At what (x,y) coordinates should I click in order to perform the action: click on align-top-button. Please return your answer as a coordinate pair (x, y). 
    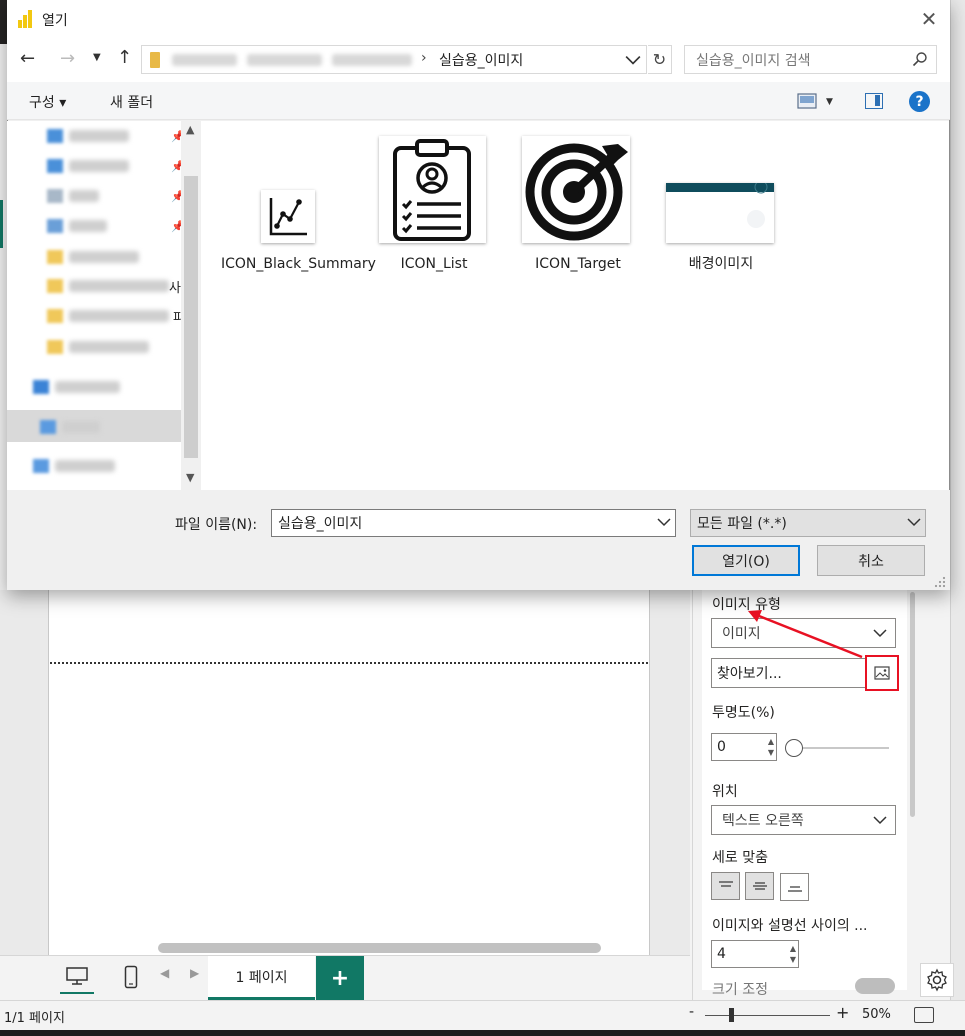
    Looking at the image, I should click on (725, 886).